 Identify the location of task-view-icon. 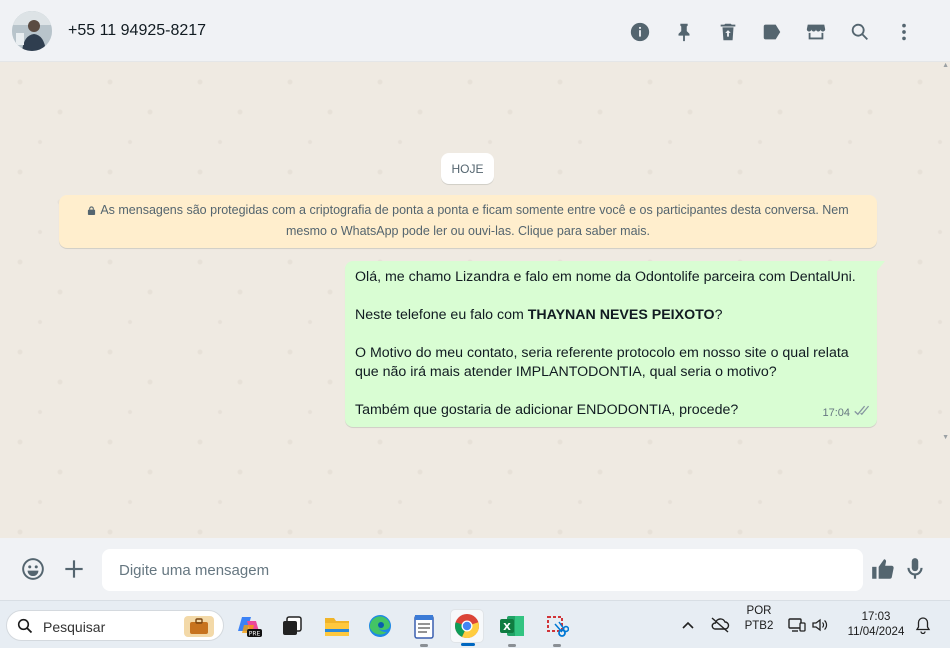
(292, 626).